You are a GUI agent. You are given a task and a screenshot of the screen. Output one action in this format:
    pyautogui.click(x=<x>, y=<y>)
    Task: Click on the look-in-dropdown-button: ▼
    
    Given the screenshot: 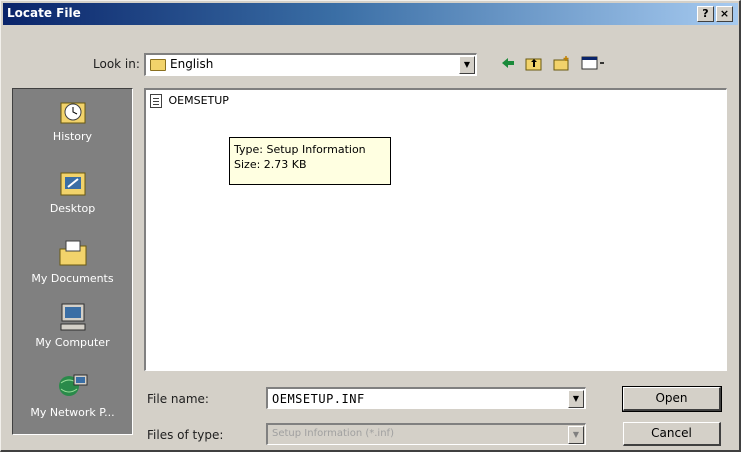 What is the action you would take?
    pyautogui.click(x=467, y=65)
    